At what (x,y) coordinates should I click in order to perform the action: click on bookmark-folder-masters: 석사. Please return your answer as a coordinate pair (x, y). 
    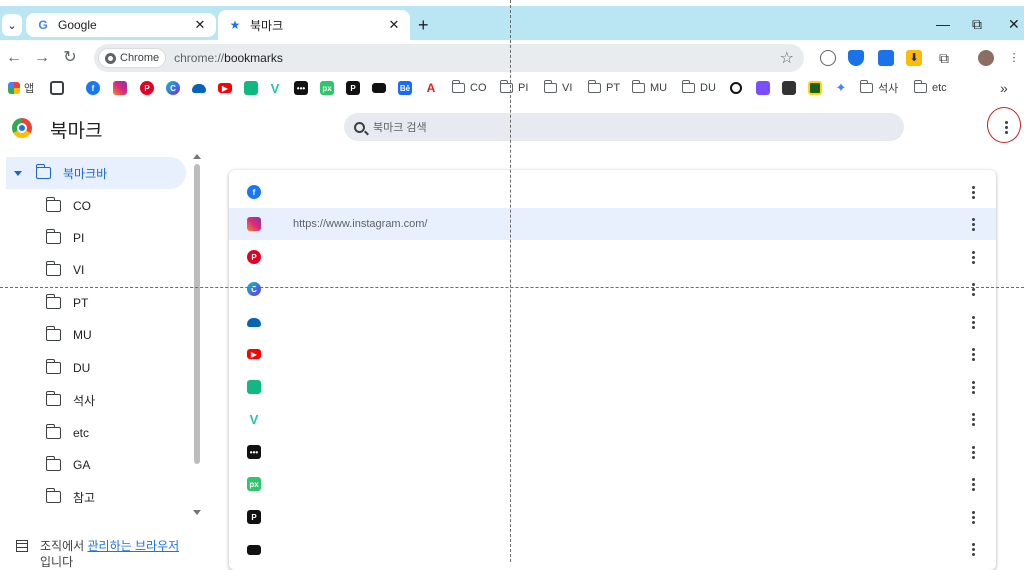
    Looking at the image, I should click on (878, 88).